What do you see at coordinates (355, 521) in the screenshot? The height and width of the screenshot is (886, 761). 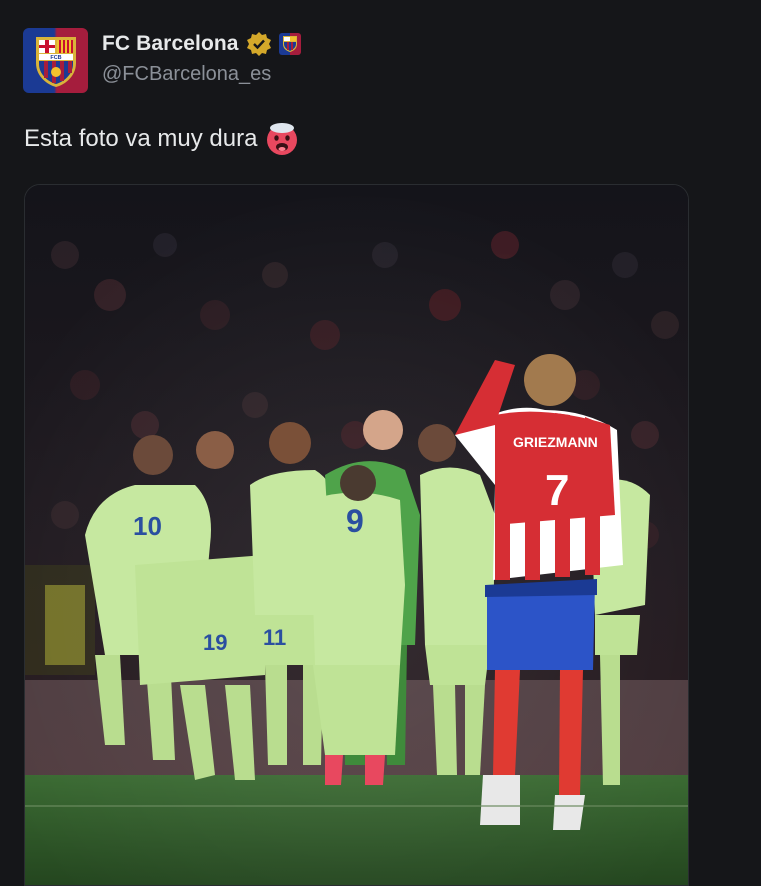 I see `jersey-number-center-back: 9` at bounding box center [355, 521].